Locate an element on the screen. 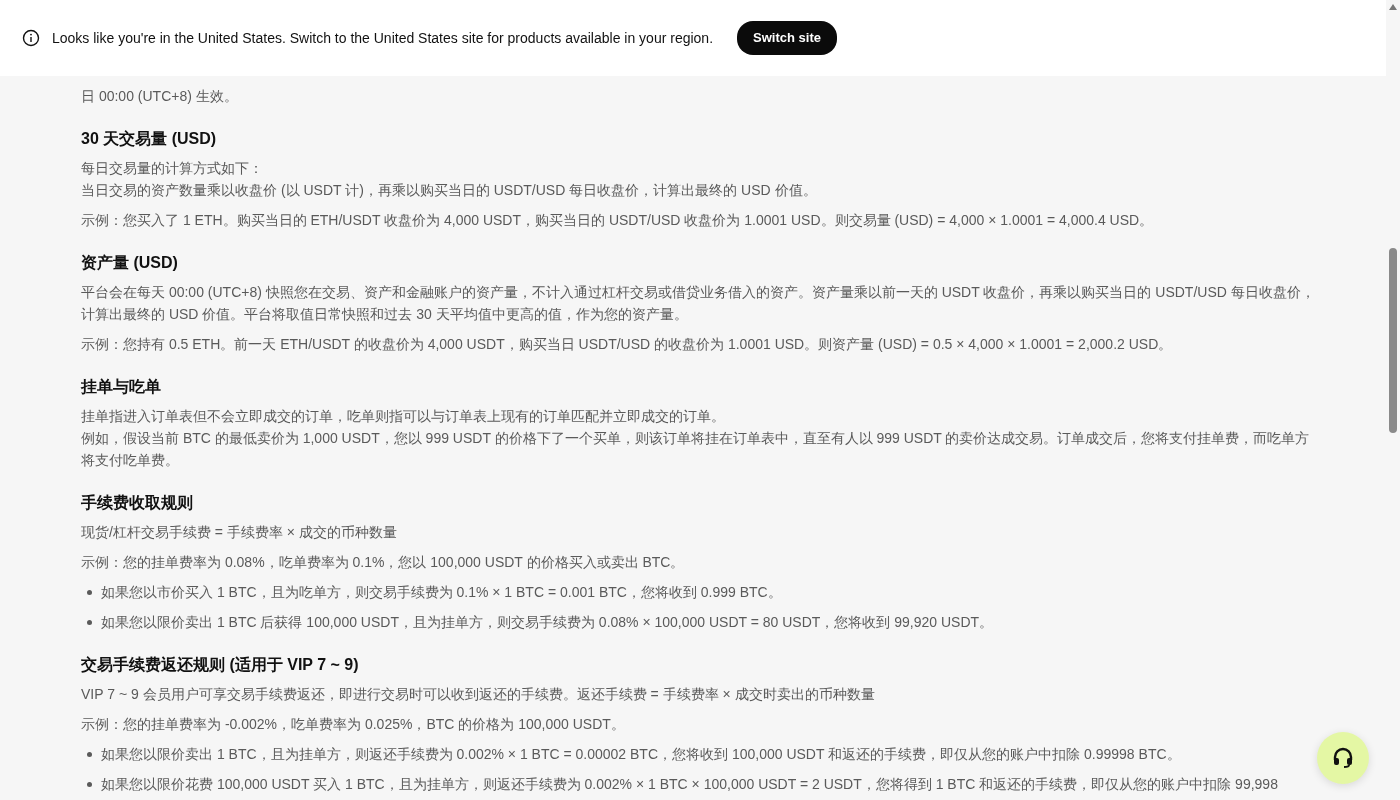  section-heading: 挂单与吃单 is located at coordinates (121, 387).